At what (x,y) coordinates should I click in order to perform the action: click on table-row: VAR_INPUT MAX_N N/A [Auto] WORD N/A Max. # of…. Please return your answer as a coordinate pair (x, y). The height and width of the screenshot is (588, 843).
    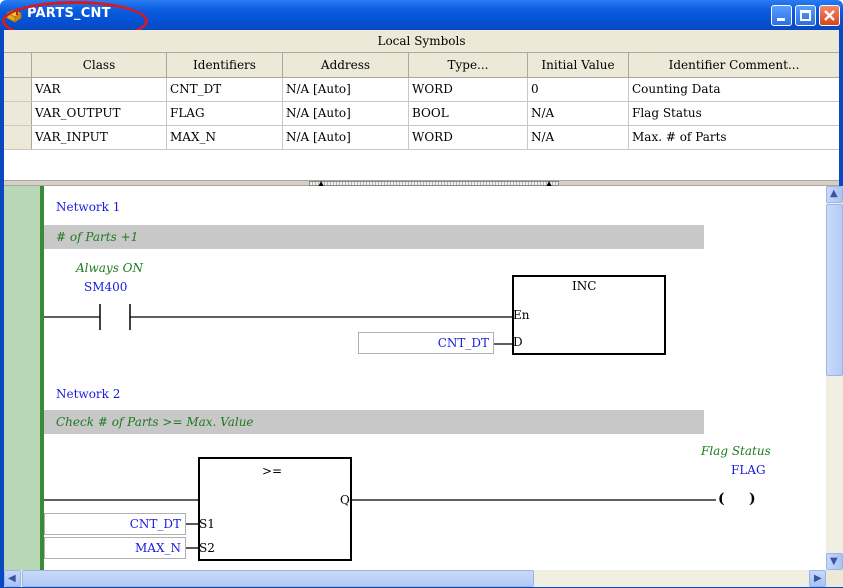
    Looking at the image, I should click on (421, 138).